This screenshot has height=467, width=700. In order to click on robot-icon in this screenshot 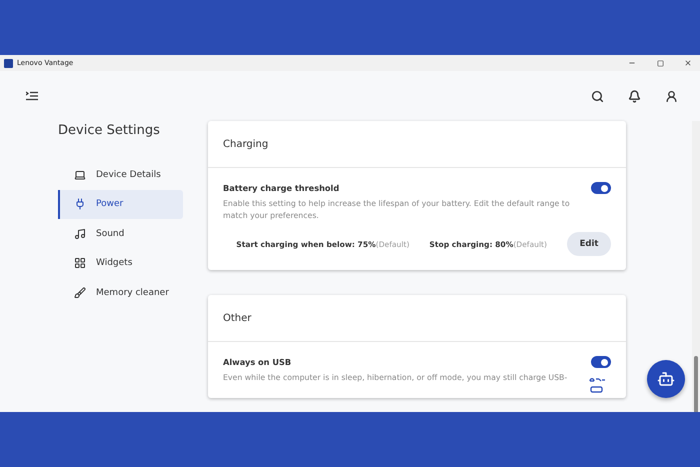, I will do `click(666, 379)`.